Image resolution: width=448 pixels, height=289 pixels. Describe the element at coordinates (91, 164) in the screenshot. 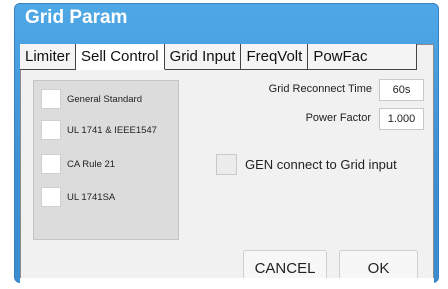

I see `standard-ca-rule-21-label: CA Rule 21` at that location.